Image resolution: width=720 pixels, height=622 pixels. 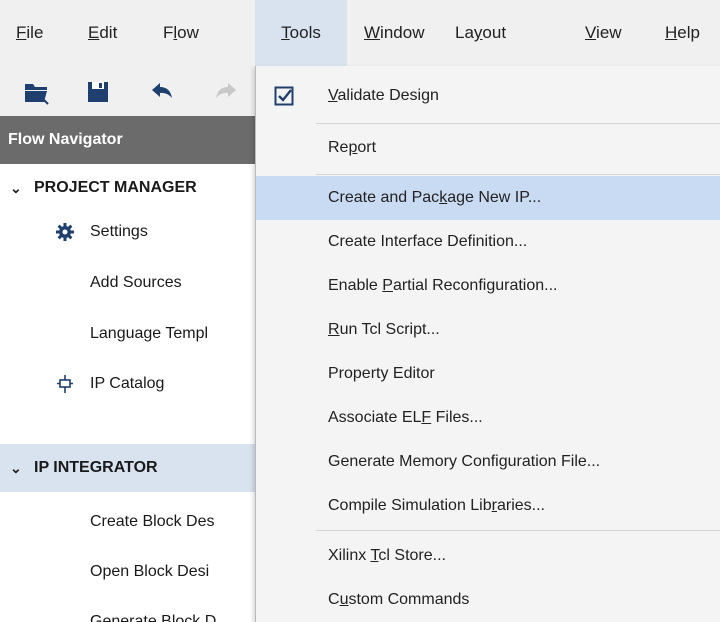 What do you see at coordinates (464, 32) in the screenshot?
I see `menu-layout-pre: La` at bounding box center [464, 32].